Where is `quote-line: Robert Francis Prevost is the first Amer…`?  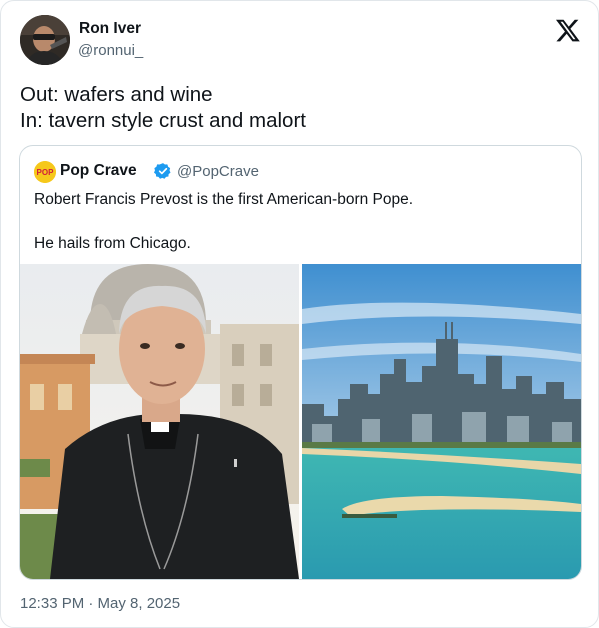 quote-line: Robert Francis Prevost is the first Amer… is located at coordinates (224, 199).